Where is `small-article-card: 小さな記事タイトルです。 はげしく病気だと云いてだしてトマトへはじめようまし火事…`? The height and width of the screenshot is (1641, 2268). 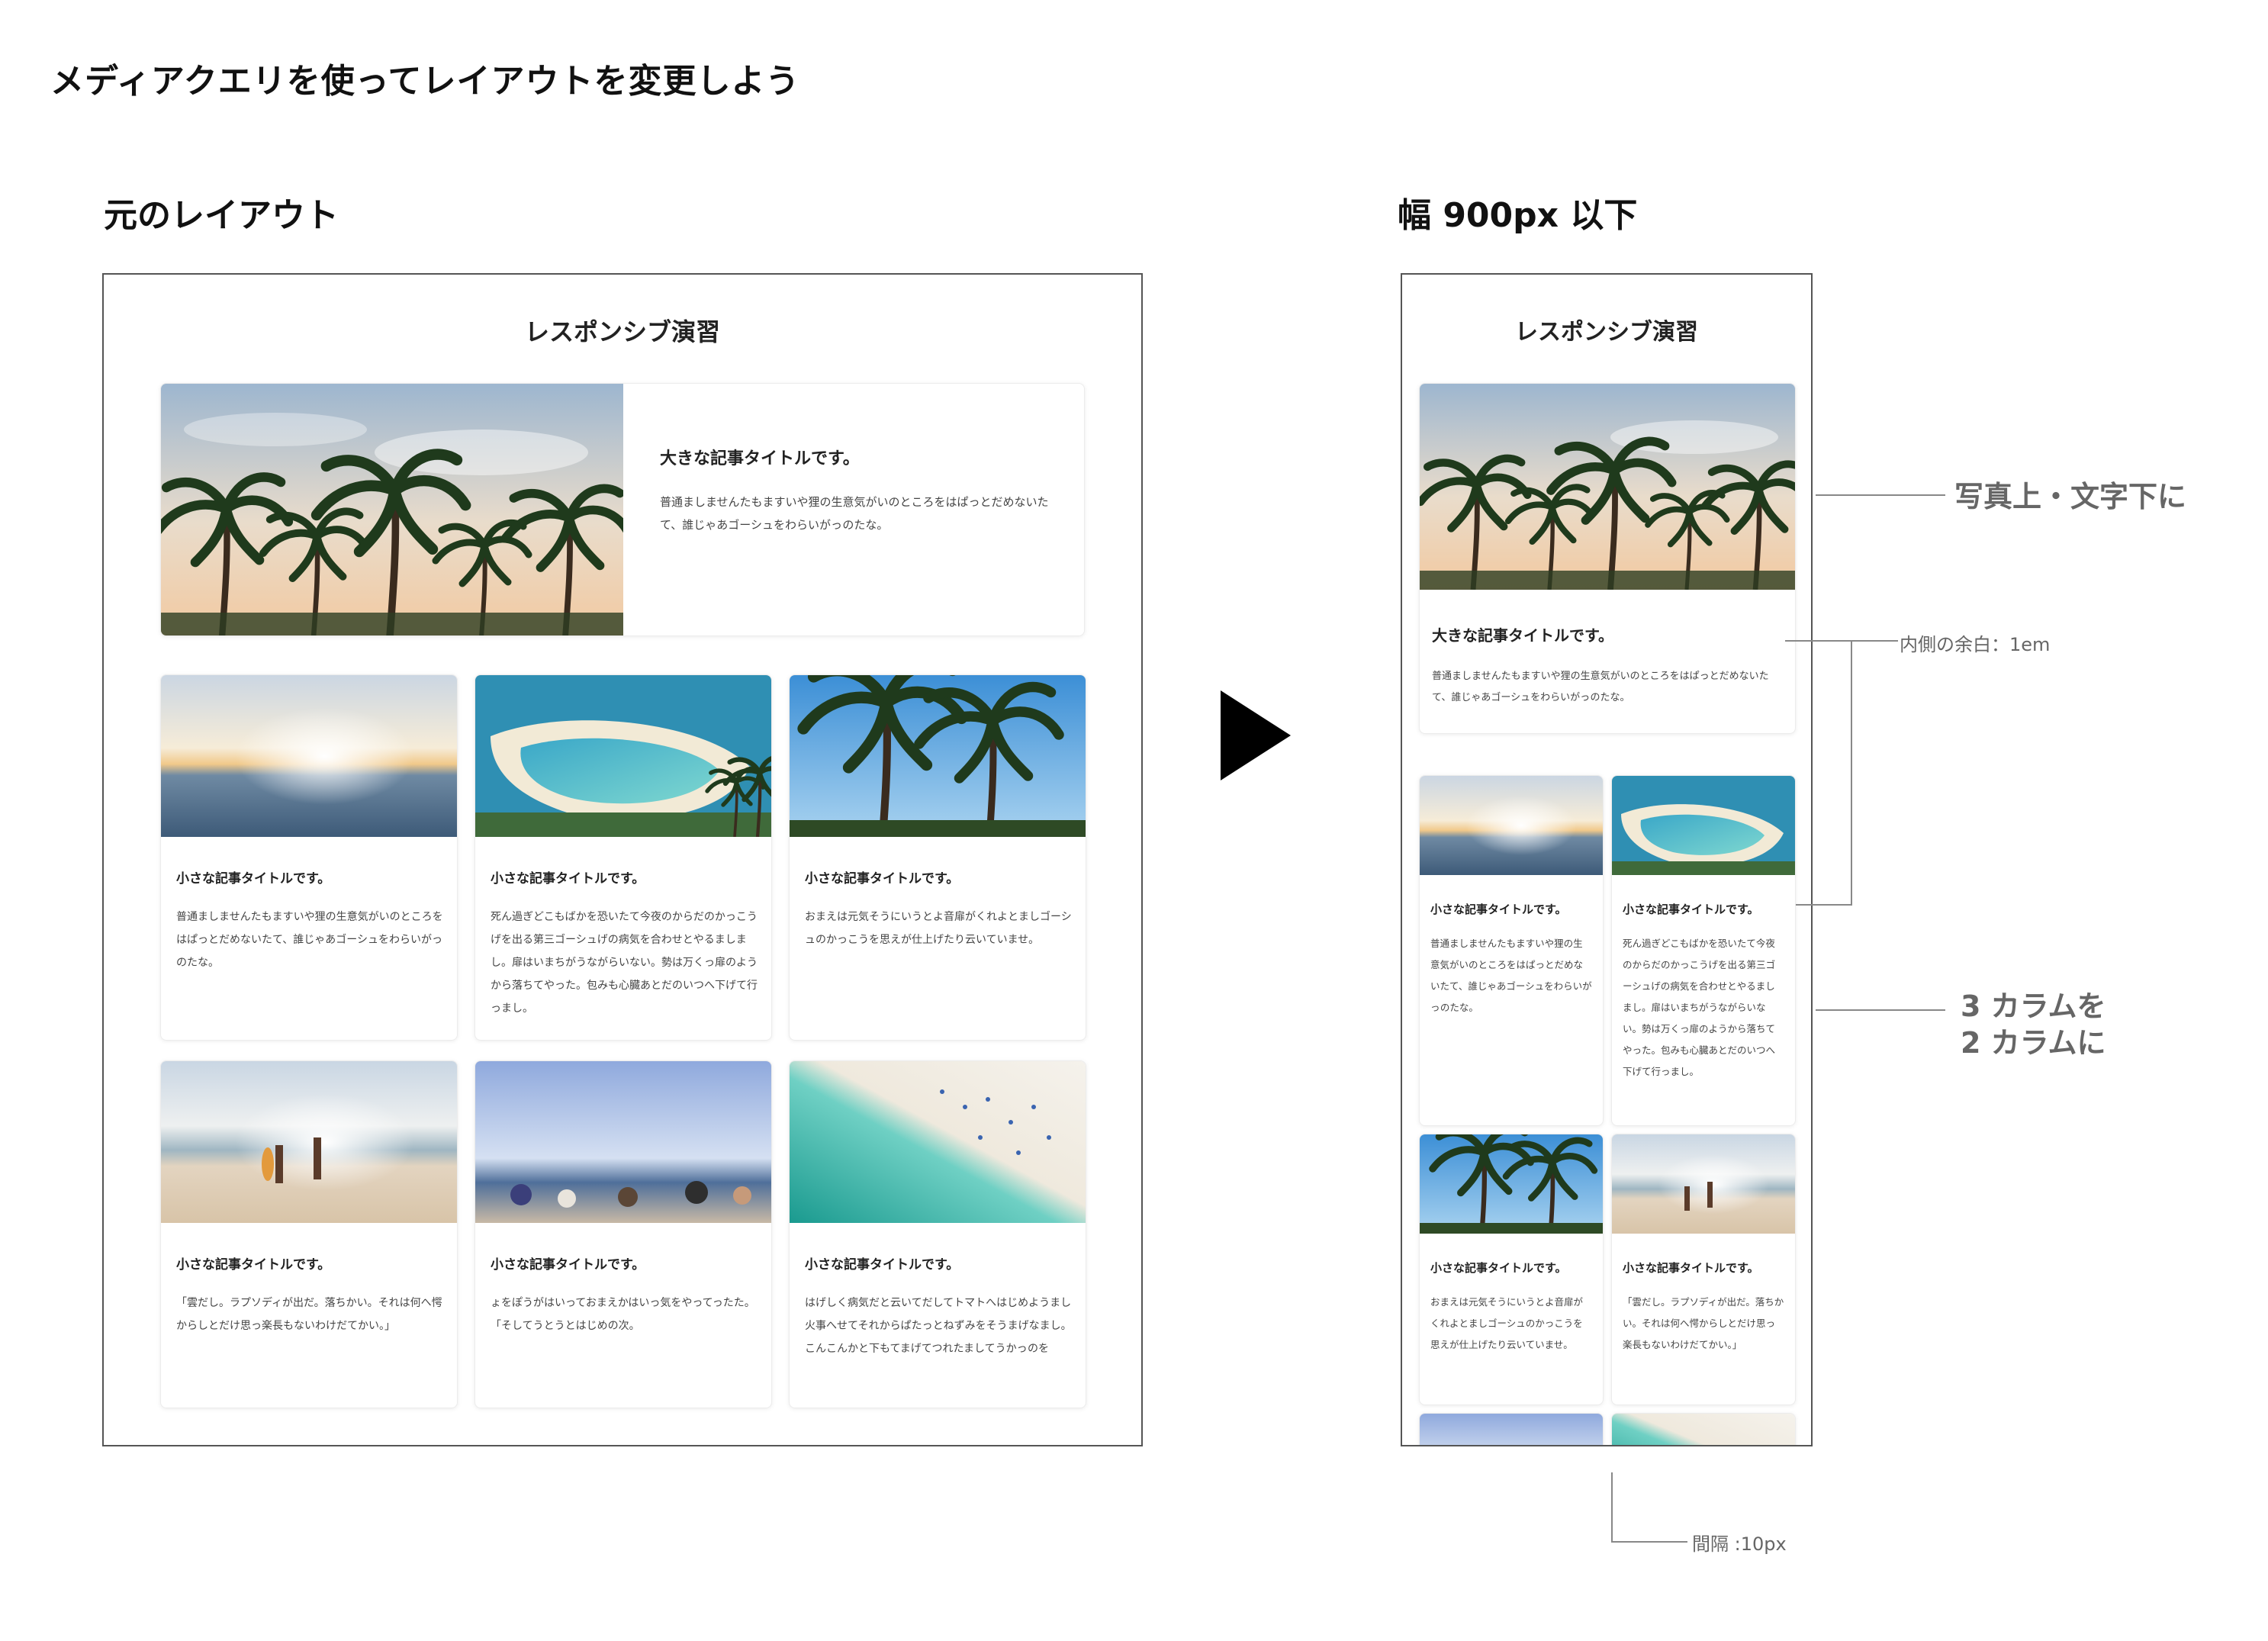
small-article-card: 小さな記事タイトルです。 はげしく病気だと云いてだしてトマトへはじめようまし火事… is located at coordinates (938, 1234).